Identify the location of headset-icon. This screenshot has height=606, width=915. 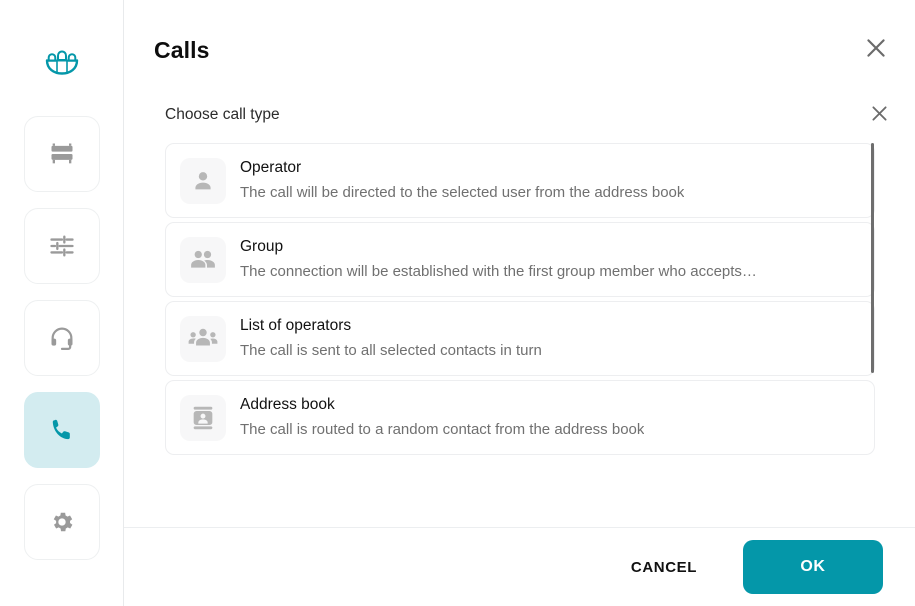
(62, 338).